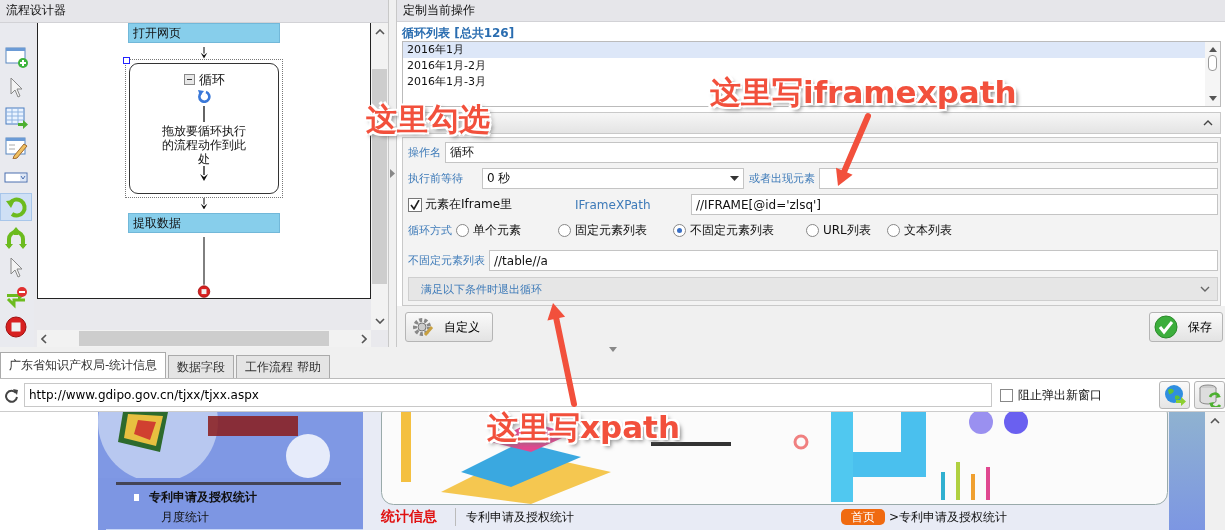 This screenshot has height=530, width=1225. What do you see at coordinates (1018, 178) in the screenshot?
I see `element-field` at bounding box center [1018, 178].